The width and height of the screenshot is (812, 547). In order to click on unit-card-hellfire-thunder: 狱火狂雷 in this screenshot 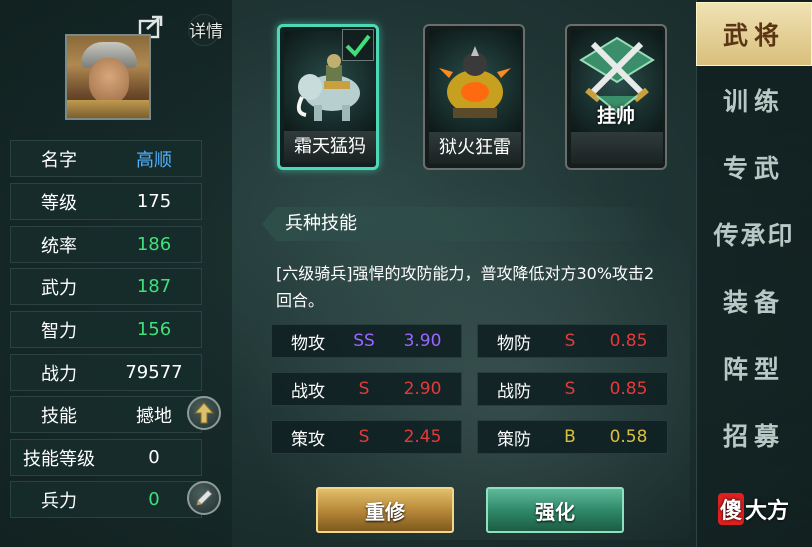, I will do `click(474, 97)`.